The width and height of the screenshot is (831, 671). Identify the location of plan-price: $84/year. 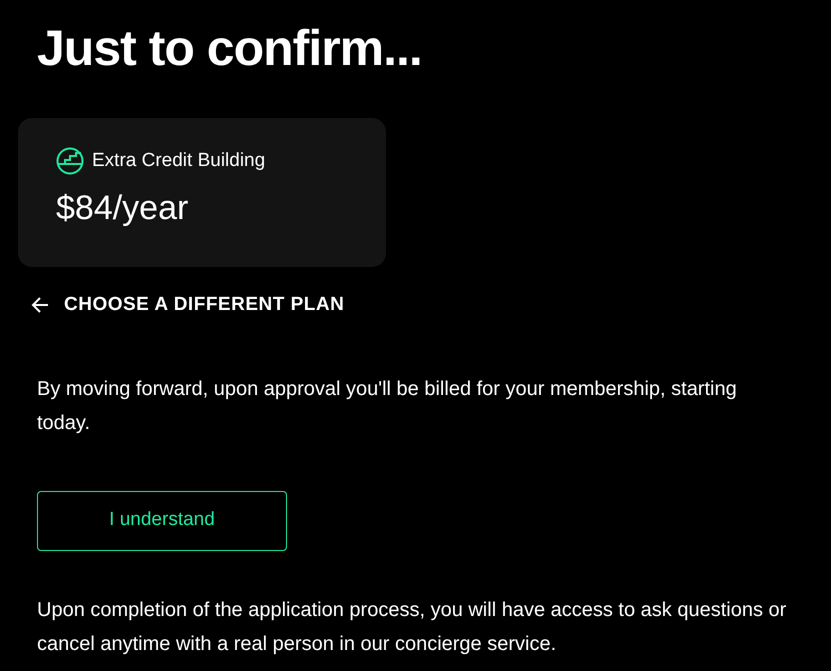
(123, 208).